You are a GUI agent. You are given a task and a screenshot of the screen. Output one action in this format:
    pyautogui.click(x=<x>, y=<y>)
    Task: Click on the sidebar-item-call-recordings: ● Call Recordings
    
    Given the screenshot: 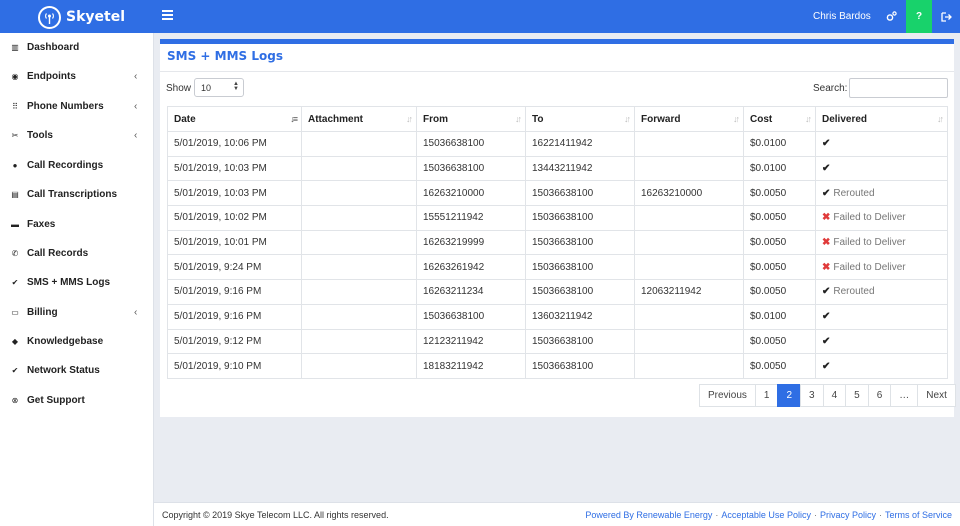 What is the action you would take?
    pyautogui.click(x=76, y=165)
    